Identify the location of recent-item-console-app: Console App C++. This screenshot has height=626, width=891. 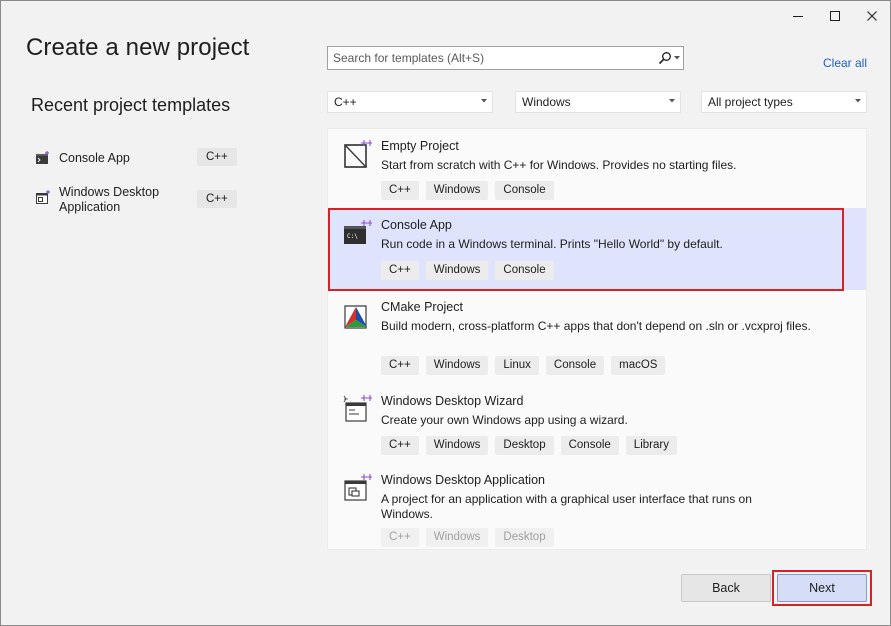
(140, 157).